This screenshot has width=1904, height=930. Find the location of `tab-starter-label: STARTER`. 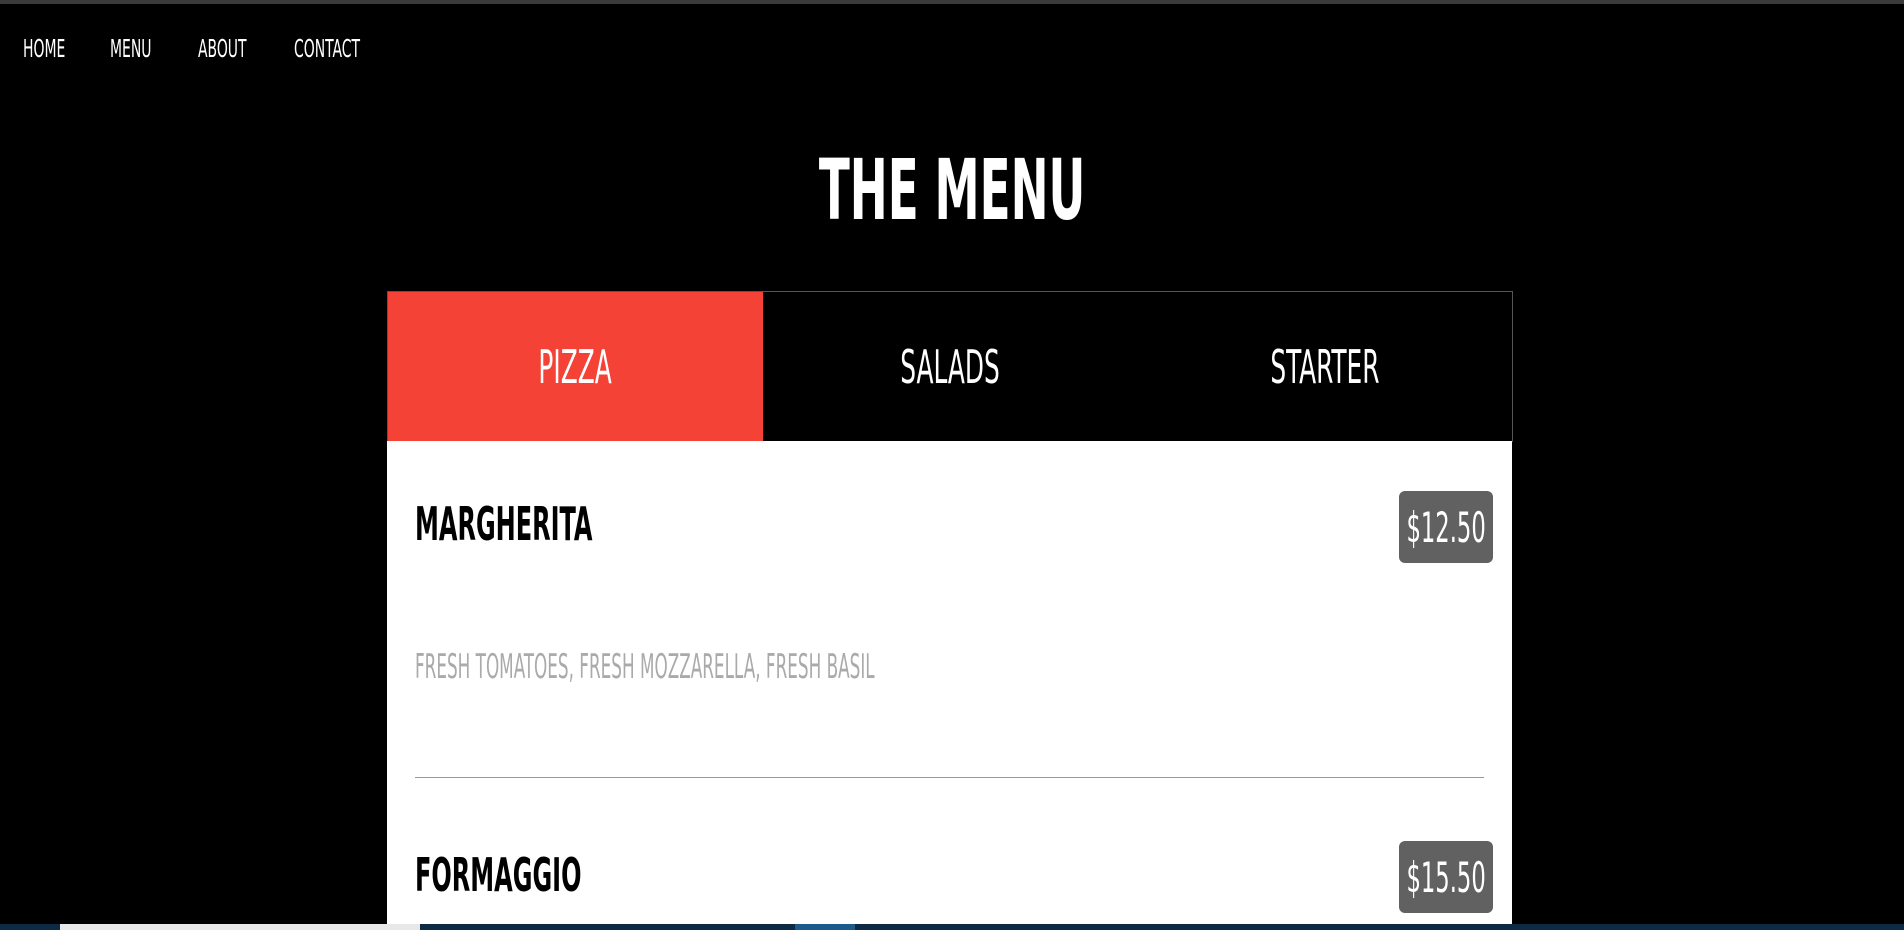

tab-starter-label: STARTER is located at coordinates (1325, 366).